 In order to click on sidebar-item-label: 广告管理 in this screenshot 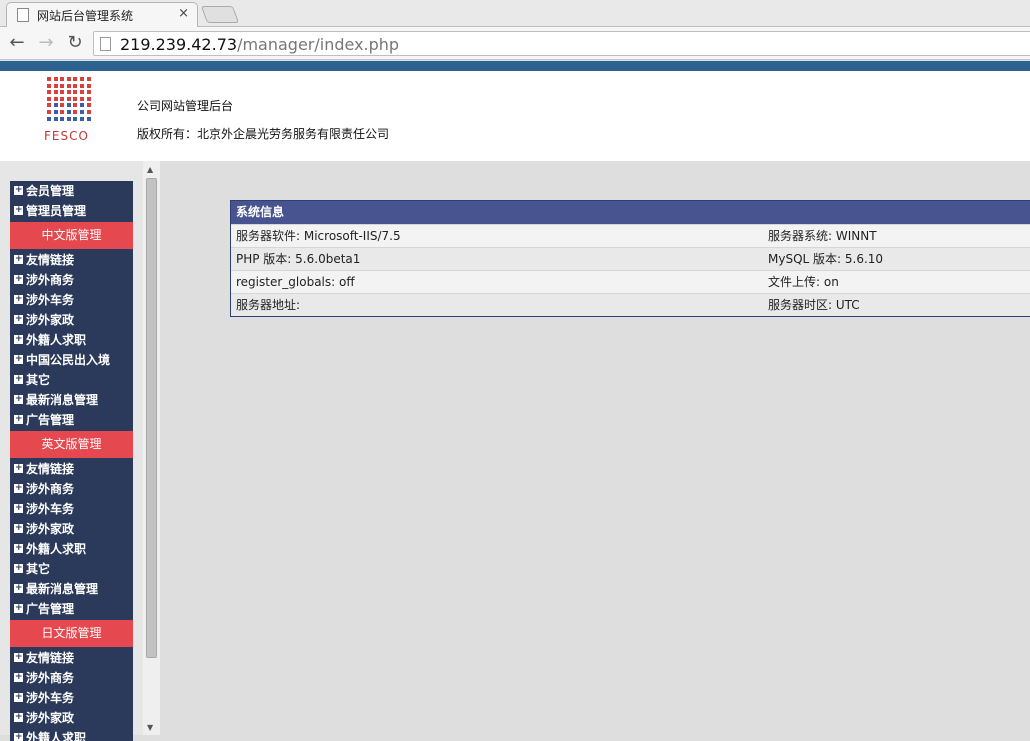, I will do `click(50, 420)`.